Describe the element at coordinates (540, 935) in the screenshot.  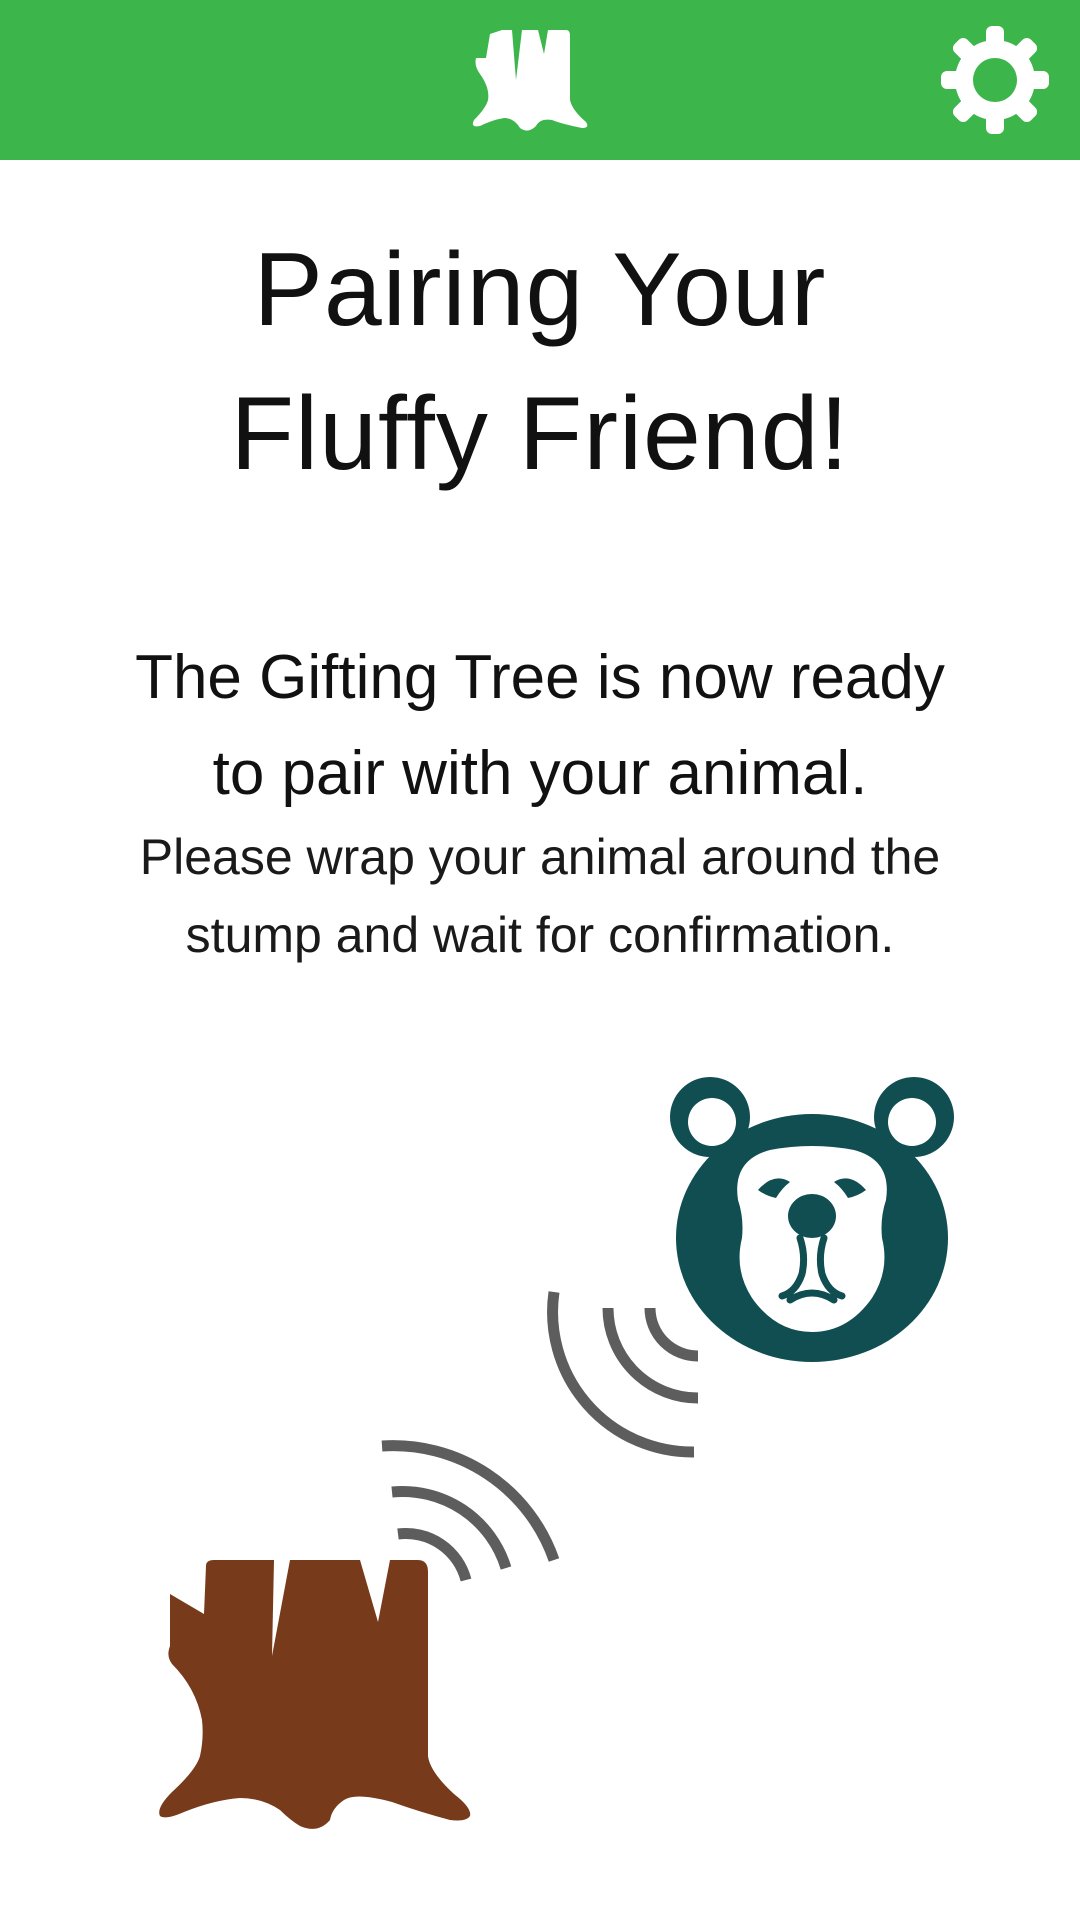
I see `instruction-line-2: stump and wait for confirmation.` at that location.